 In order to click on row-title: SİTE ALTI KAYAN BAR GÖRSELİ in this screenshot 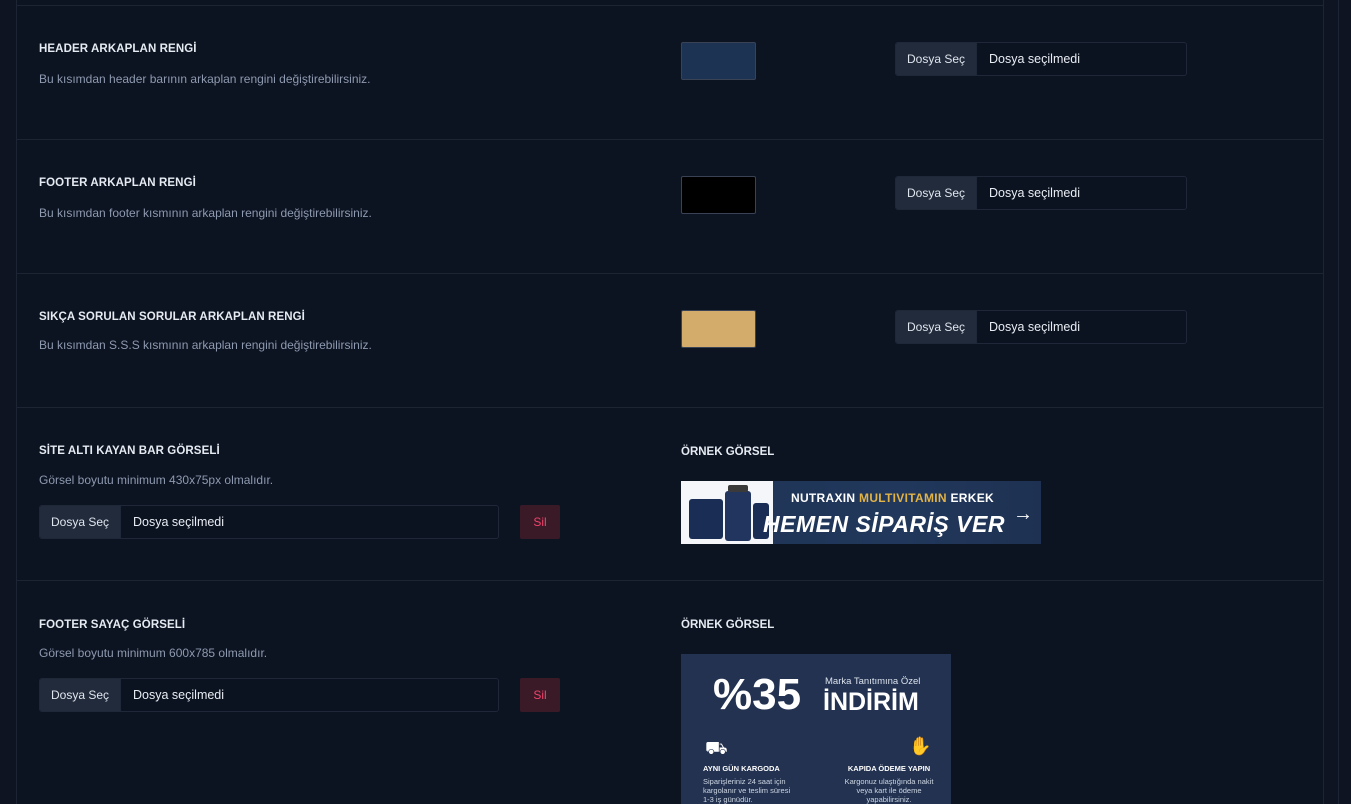, I will do `click(129, 451)`.